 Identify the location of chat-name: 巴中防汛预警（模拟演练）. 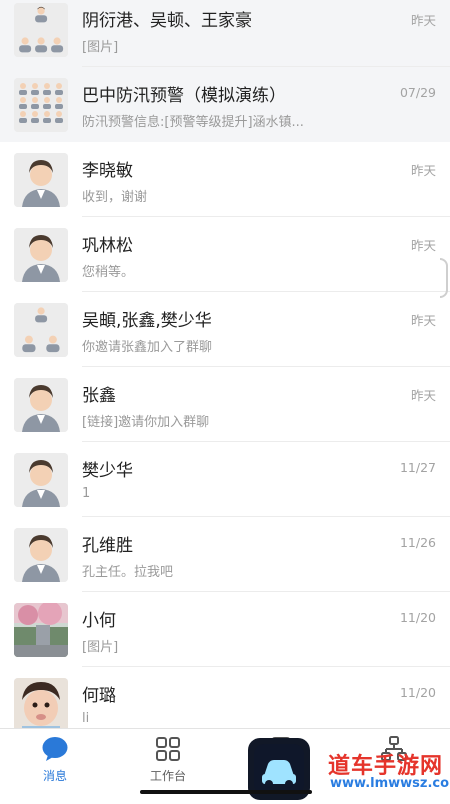
(184, 96).